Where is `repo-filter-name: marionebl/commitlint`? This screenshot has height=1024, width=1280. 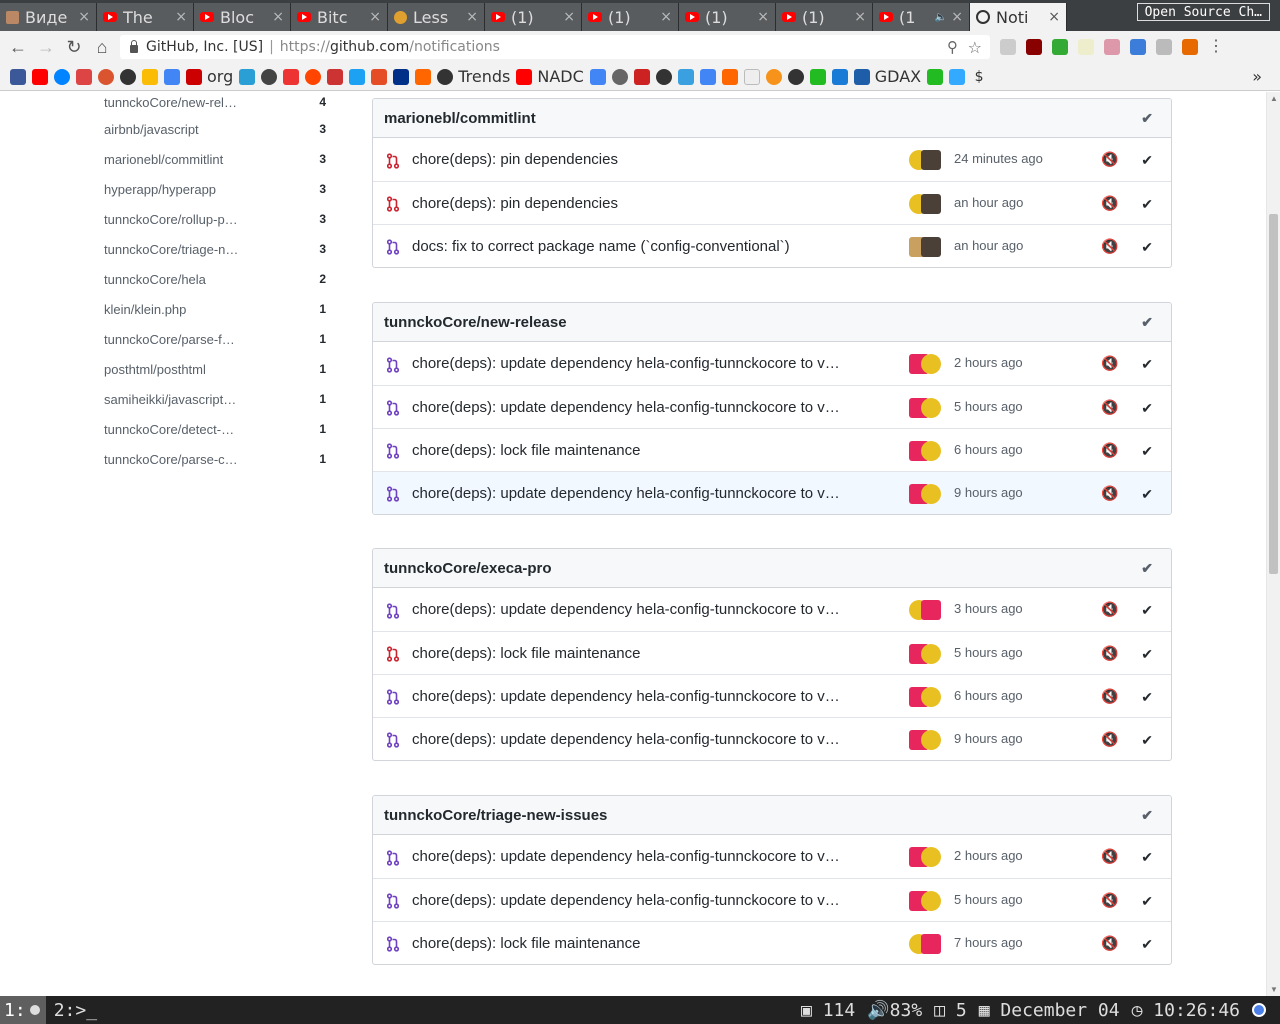 repo-filter-name: marionebl/commitlint is located at coordinates (163, 159).